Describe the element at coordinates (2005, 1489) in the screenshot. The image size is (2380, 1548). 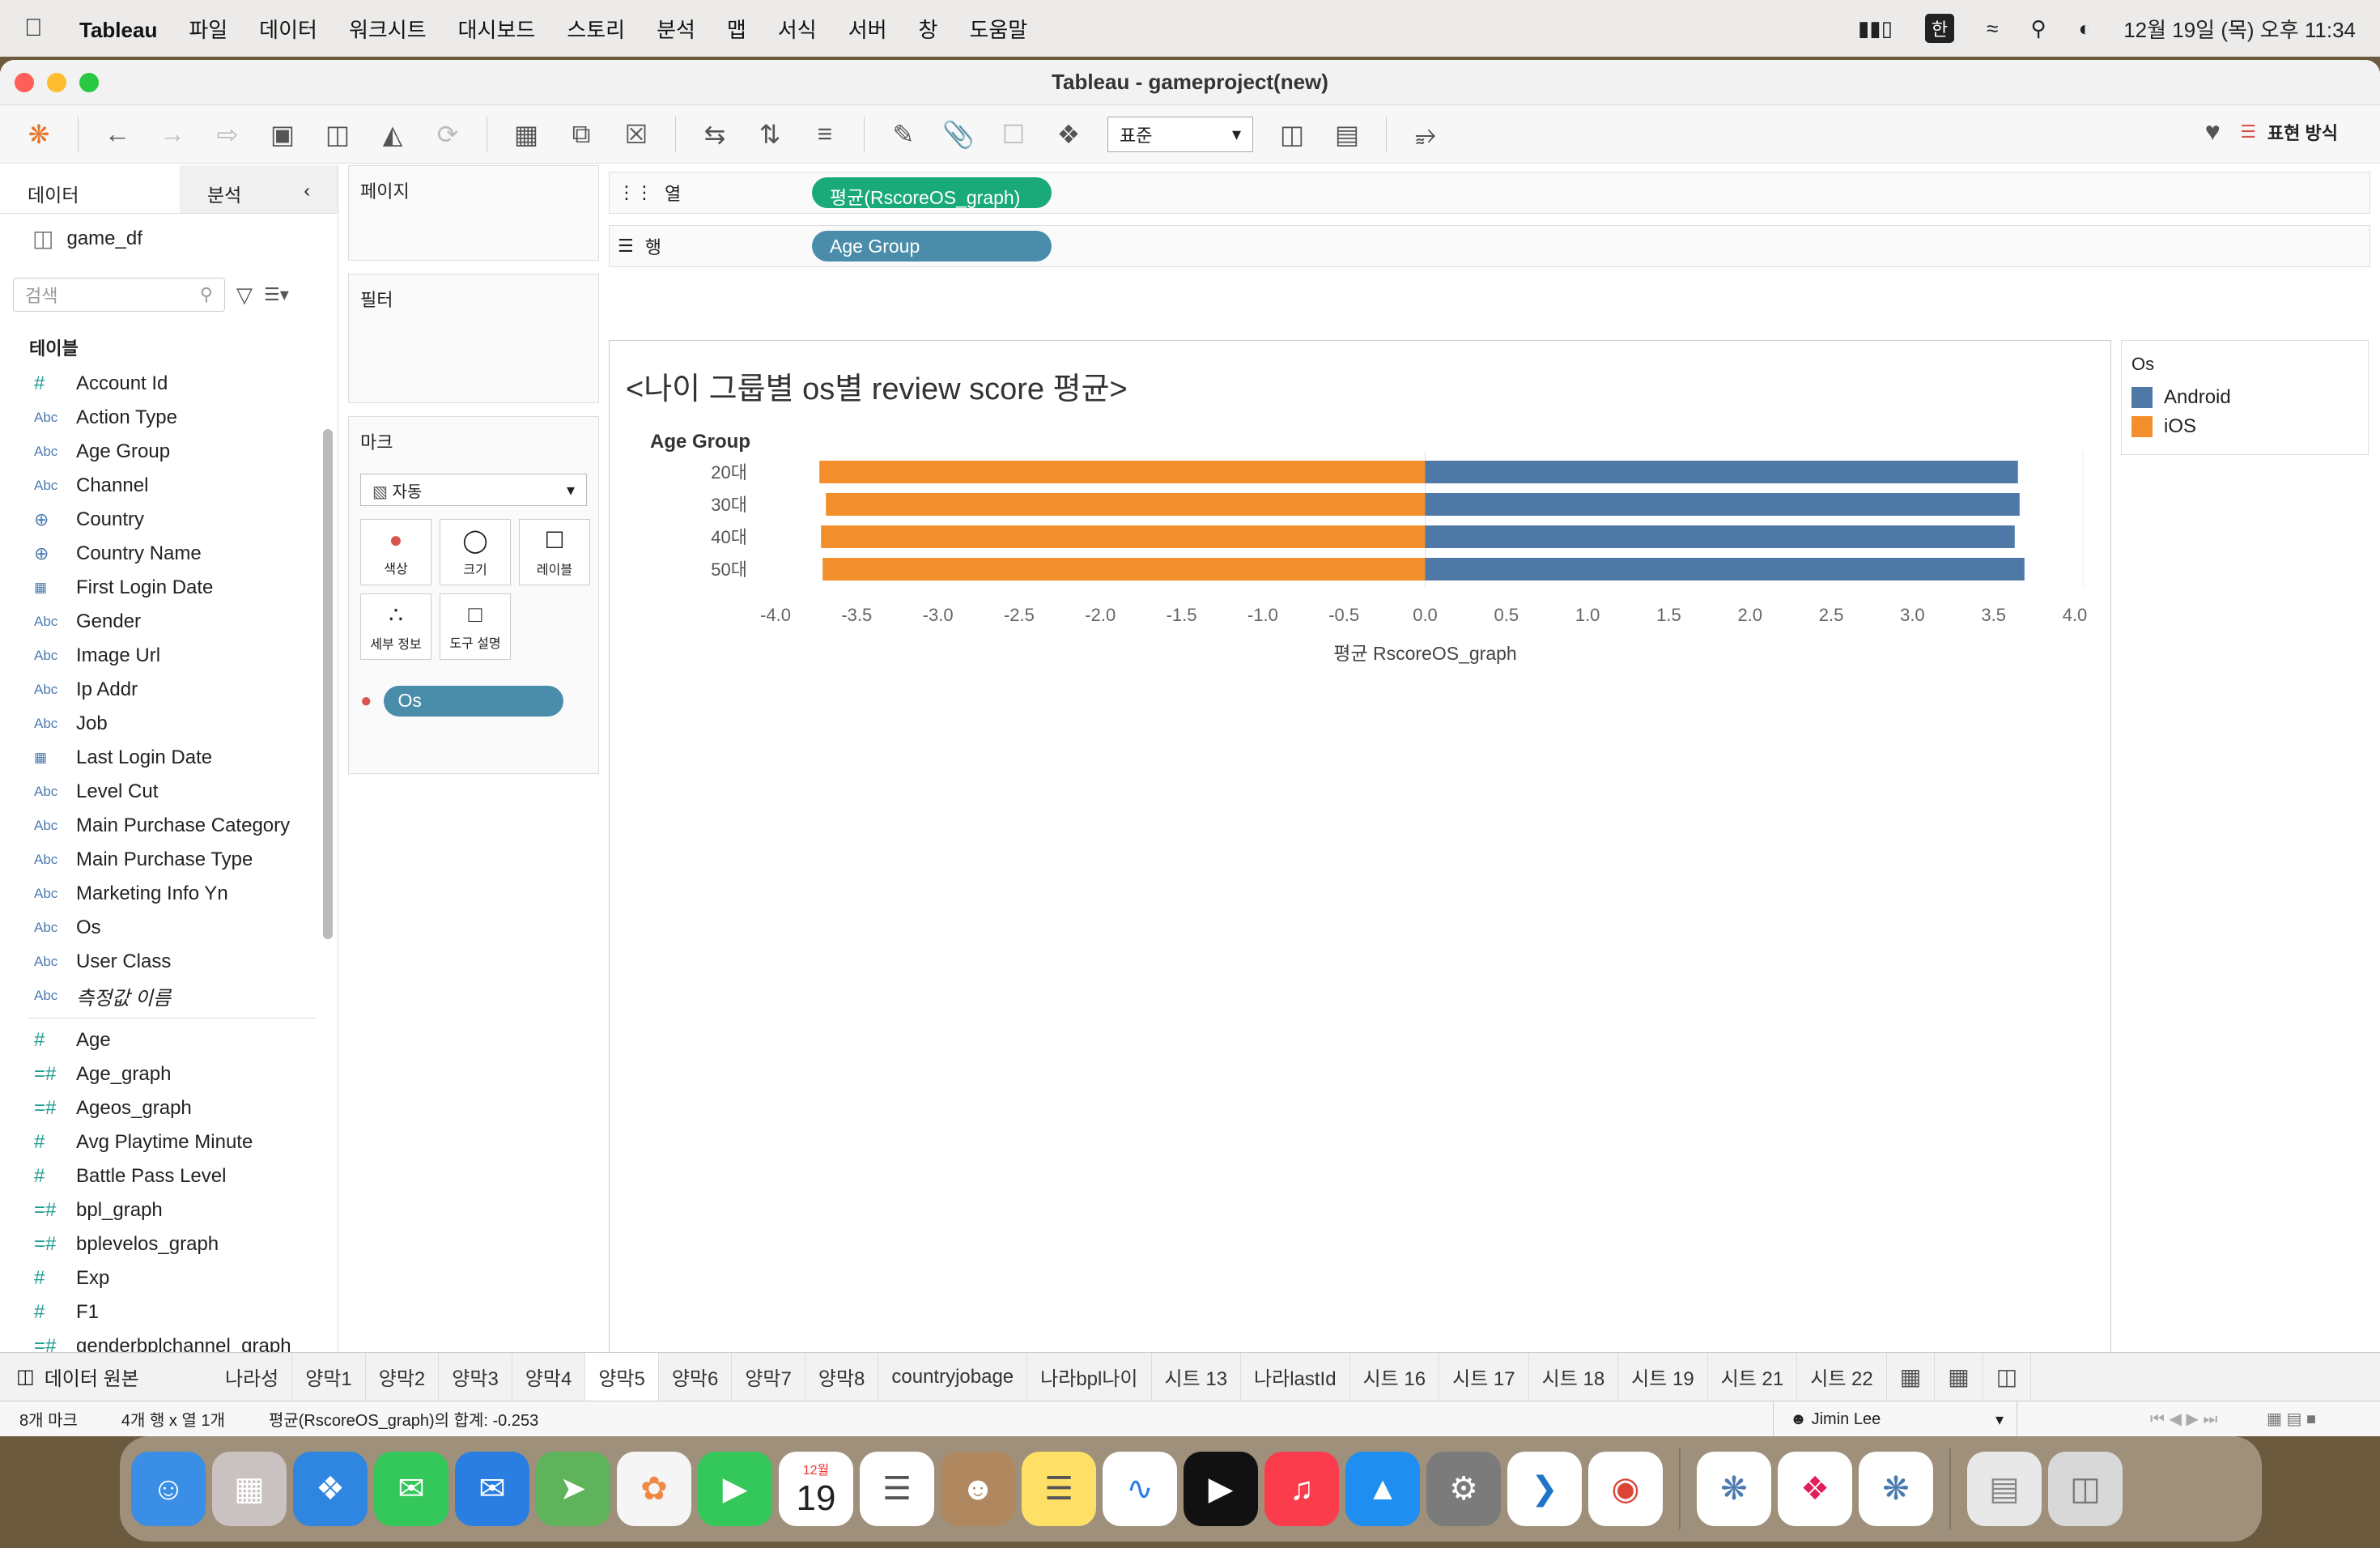
I see `downloads-stack-icon: ▤` at that location.